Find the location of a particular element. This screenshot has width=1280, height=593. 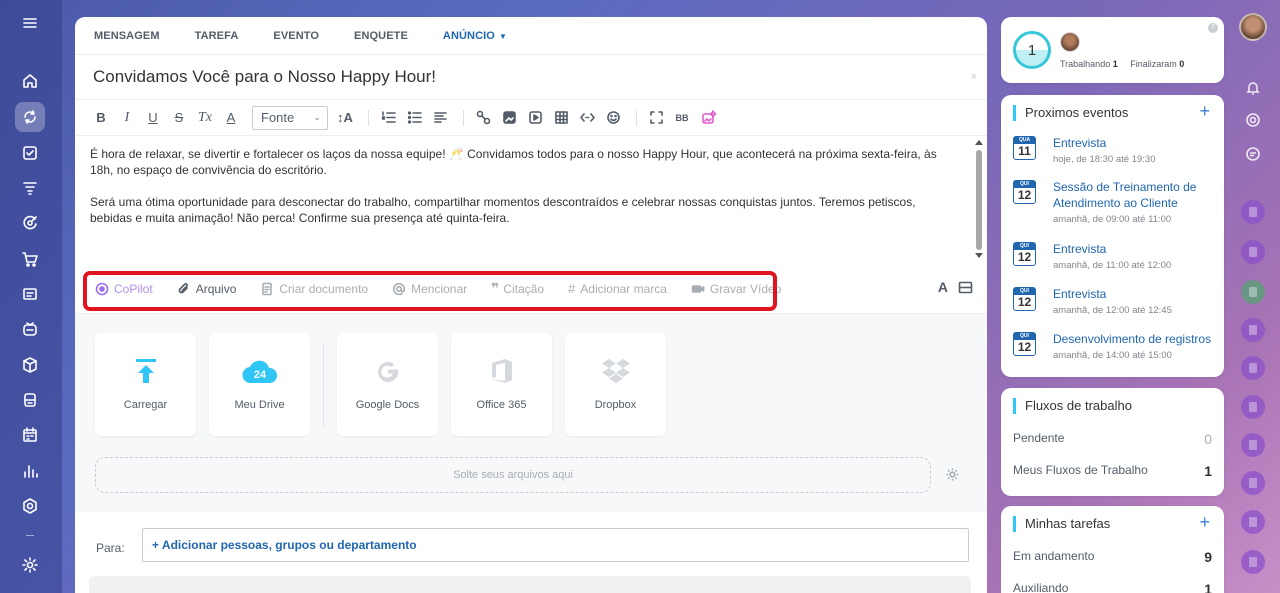

tab-event: EVENTO is located at coordinates (296, 36).